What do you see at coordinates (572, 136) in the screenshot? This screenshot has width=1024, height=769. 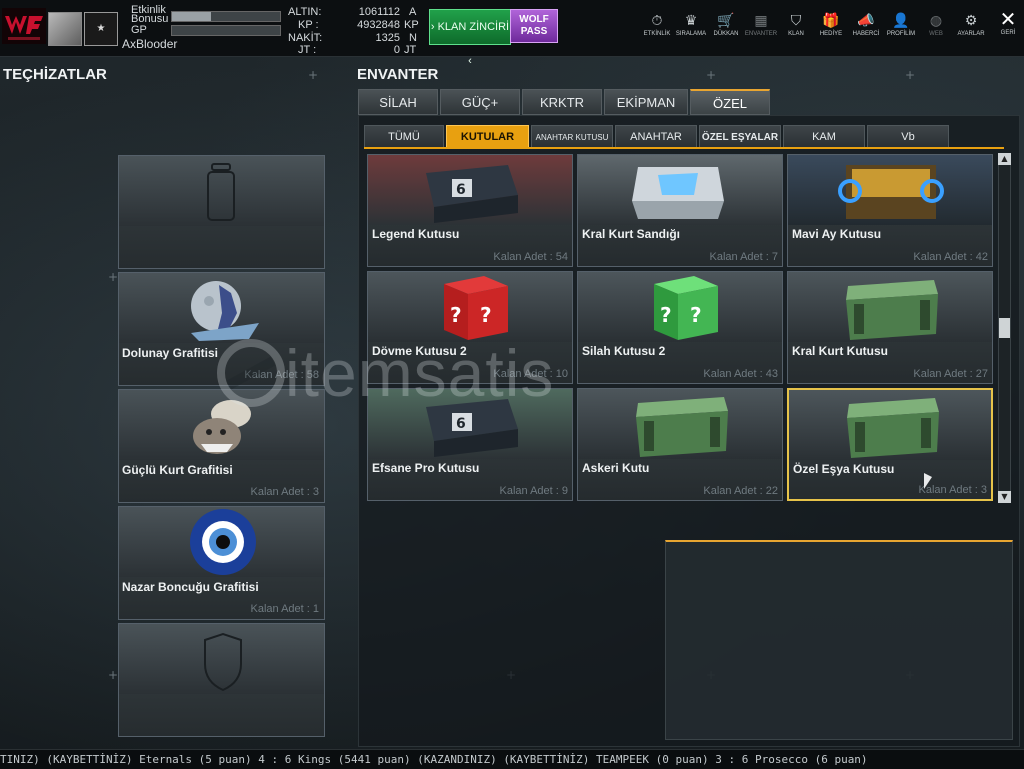 I see `subtab-anahtar-kutusu: ANAHTAR KUTUSU` at bounding box center [572, 136].